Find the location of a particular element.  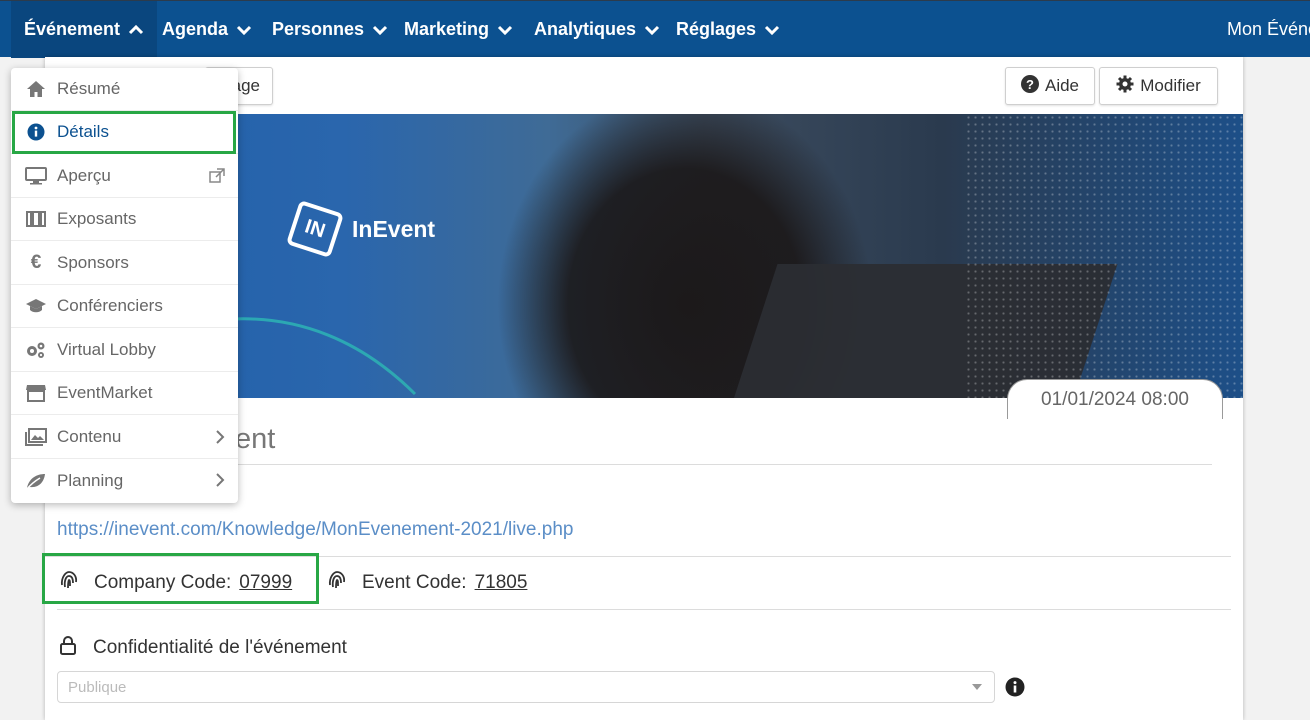

nav-event-name: Mon Événe is located at coordinates (1268, 29).